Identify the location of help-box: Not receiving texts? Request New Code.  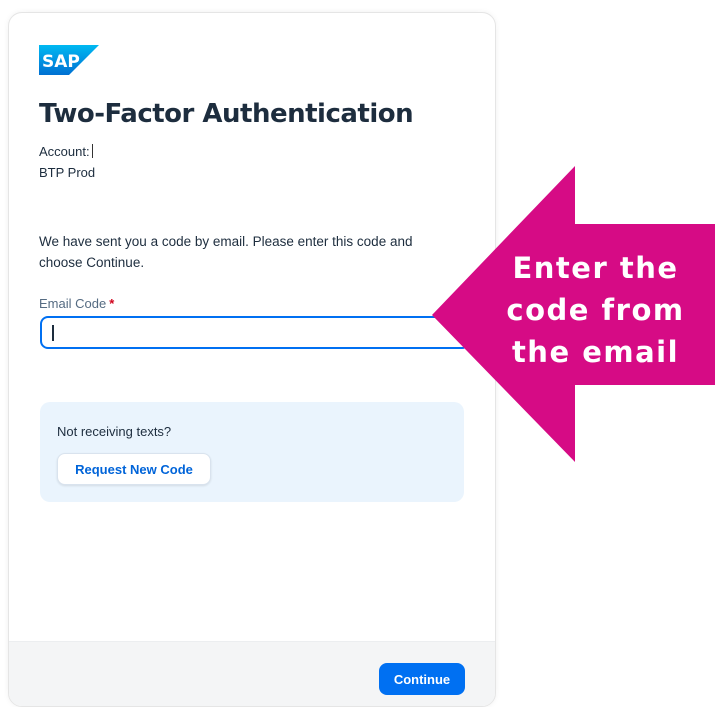
(252, 452).